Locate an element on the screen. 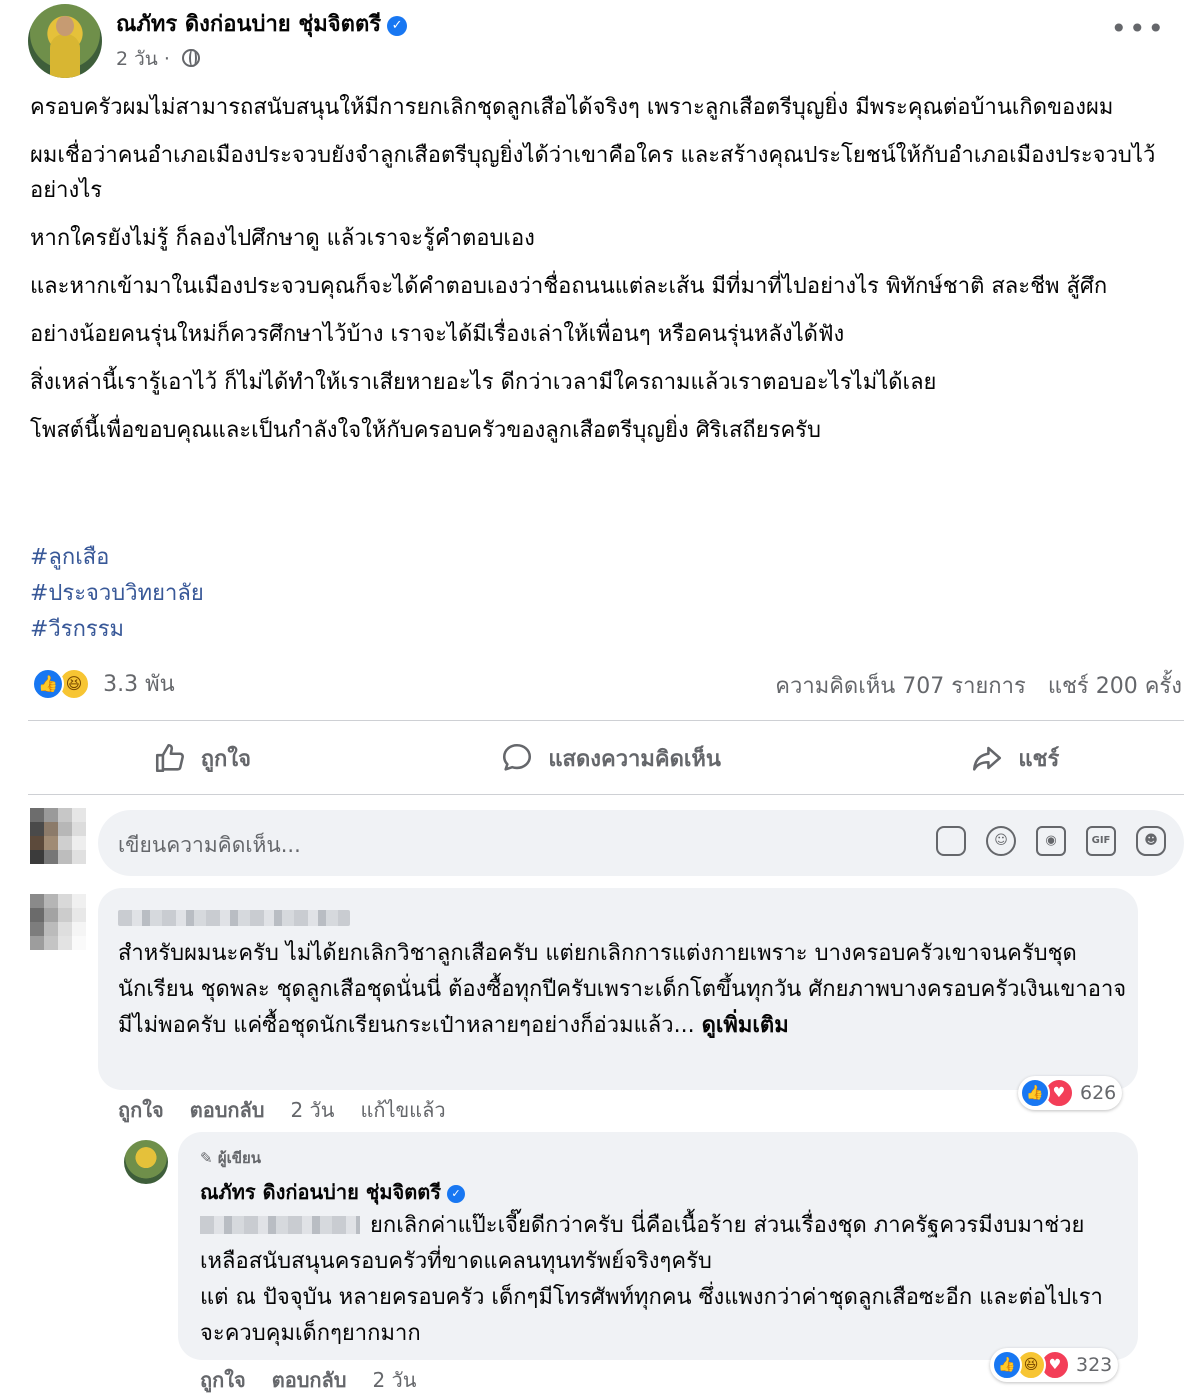 The height and width of the screenshot is (1400, 1200). reaction-count: 3.3 พัน is located at coordinates (139, 684).